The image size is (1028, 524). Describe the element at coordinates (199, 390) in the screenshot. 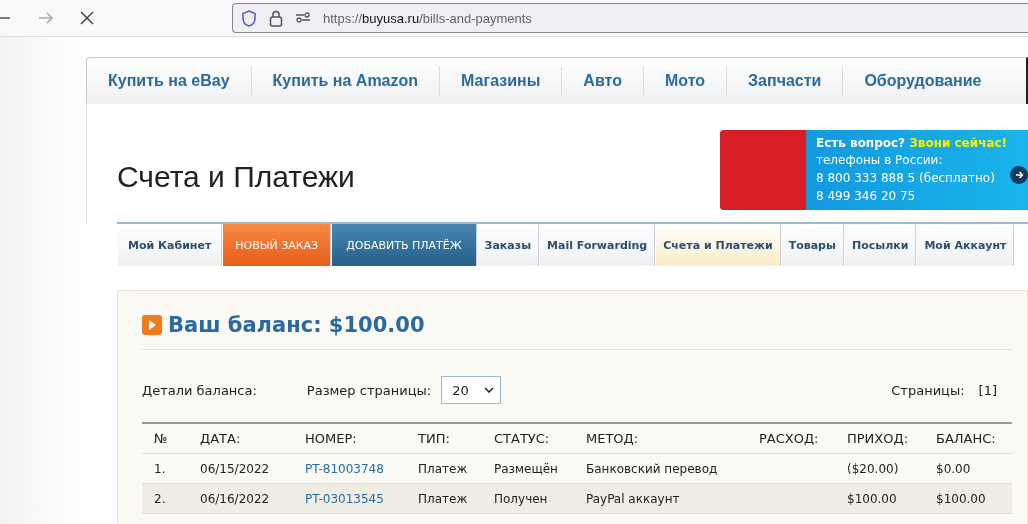

I see `details-label: Детали баланса:` at that location.